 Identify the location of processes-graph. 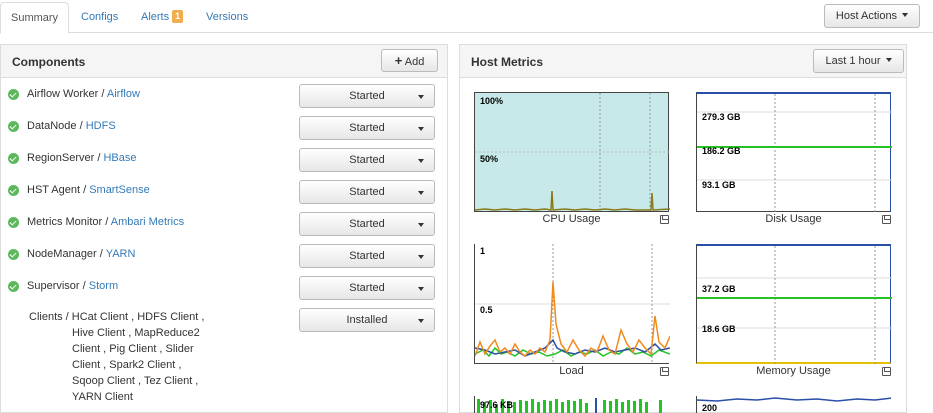
(794, 399).